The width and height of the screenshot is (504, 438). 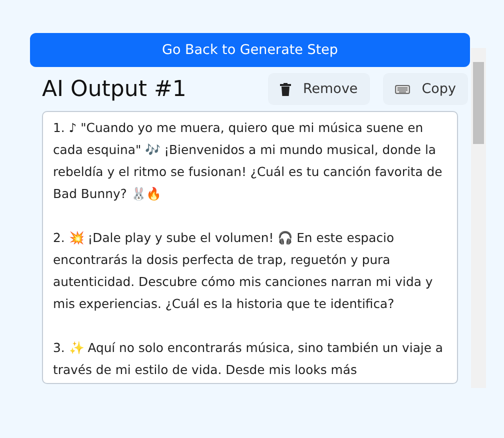 I want to click on keyboard-icon, so click(x=402, y=89).